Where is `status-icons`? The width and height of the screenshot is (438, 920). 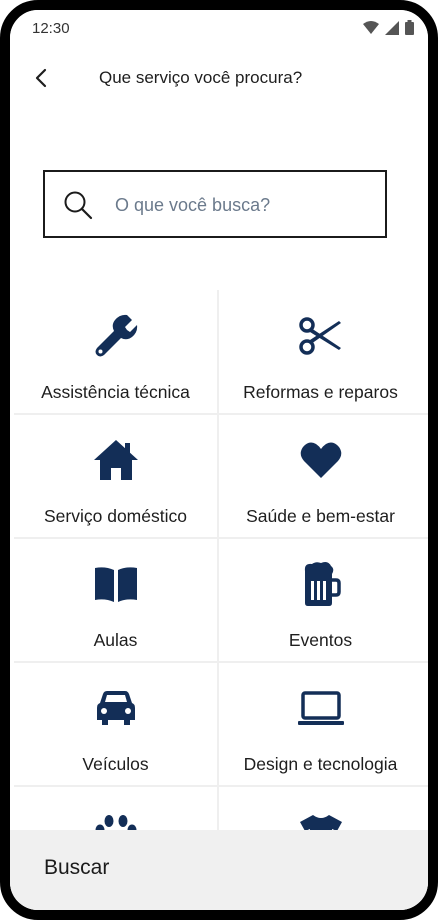 status-icons is located at coordinates (388, 27).